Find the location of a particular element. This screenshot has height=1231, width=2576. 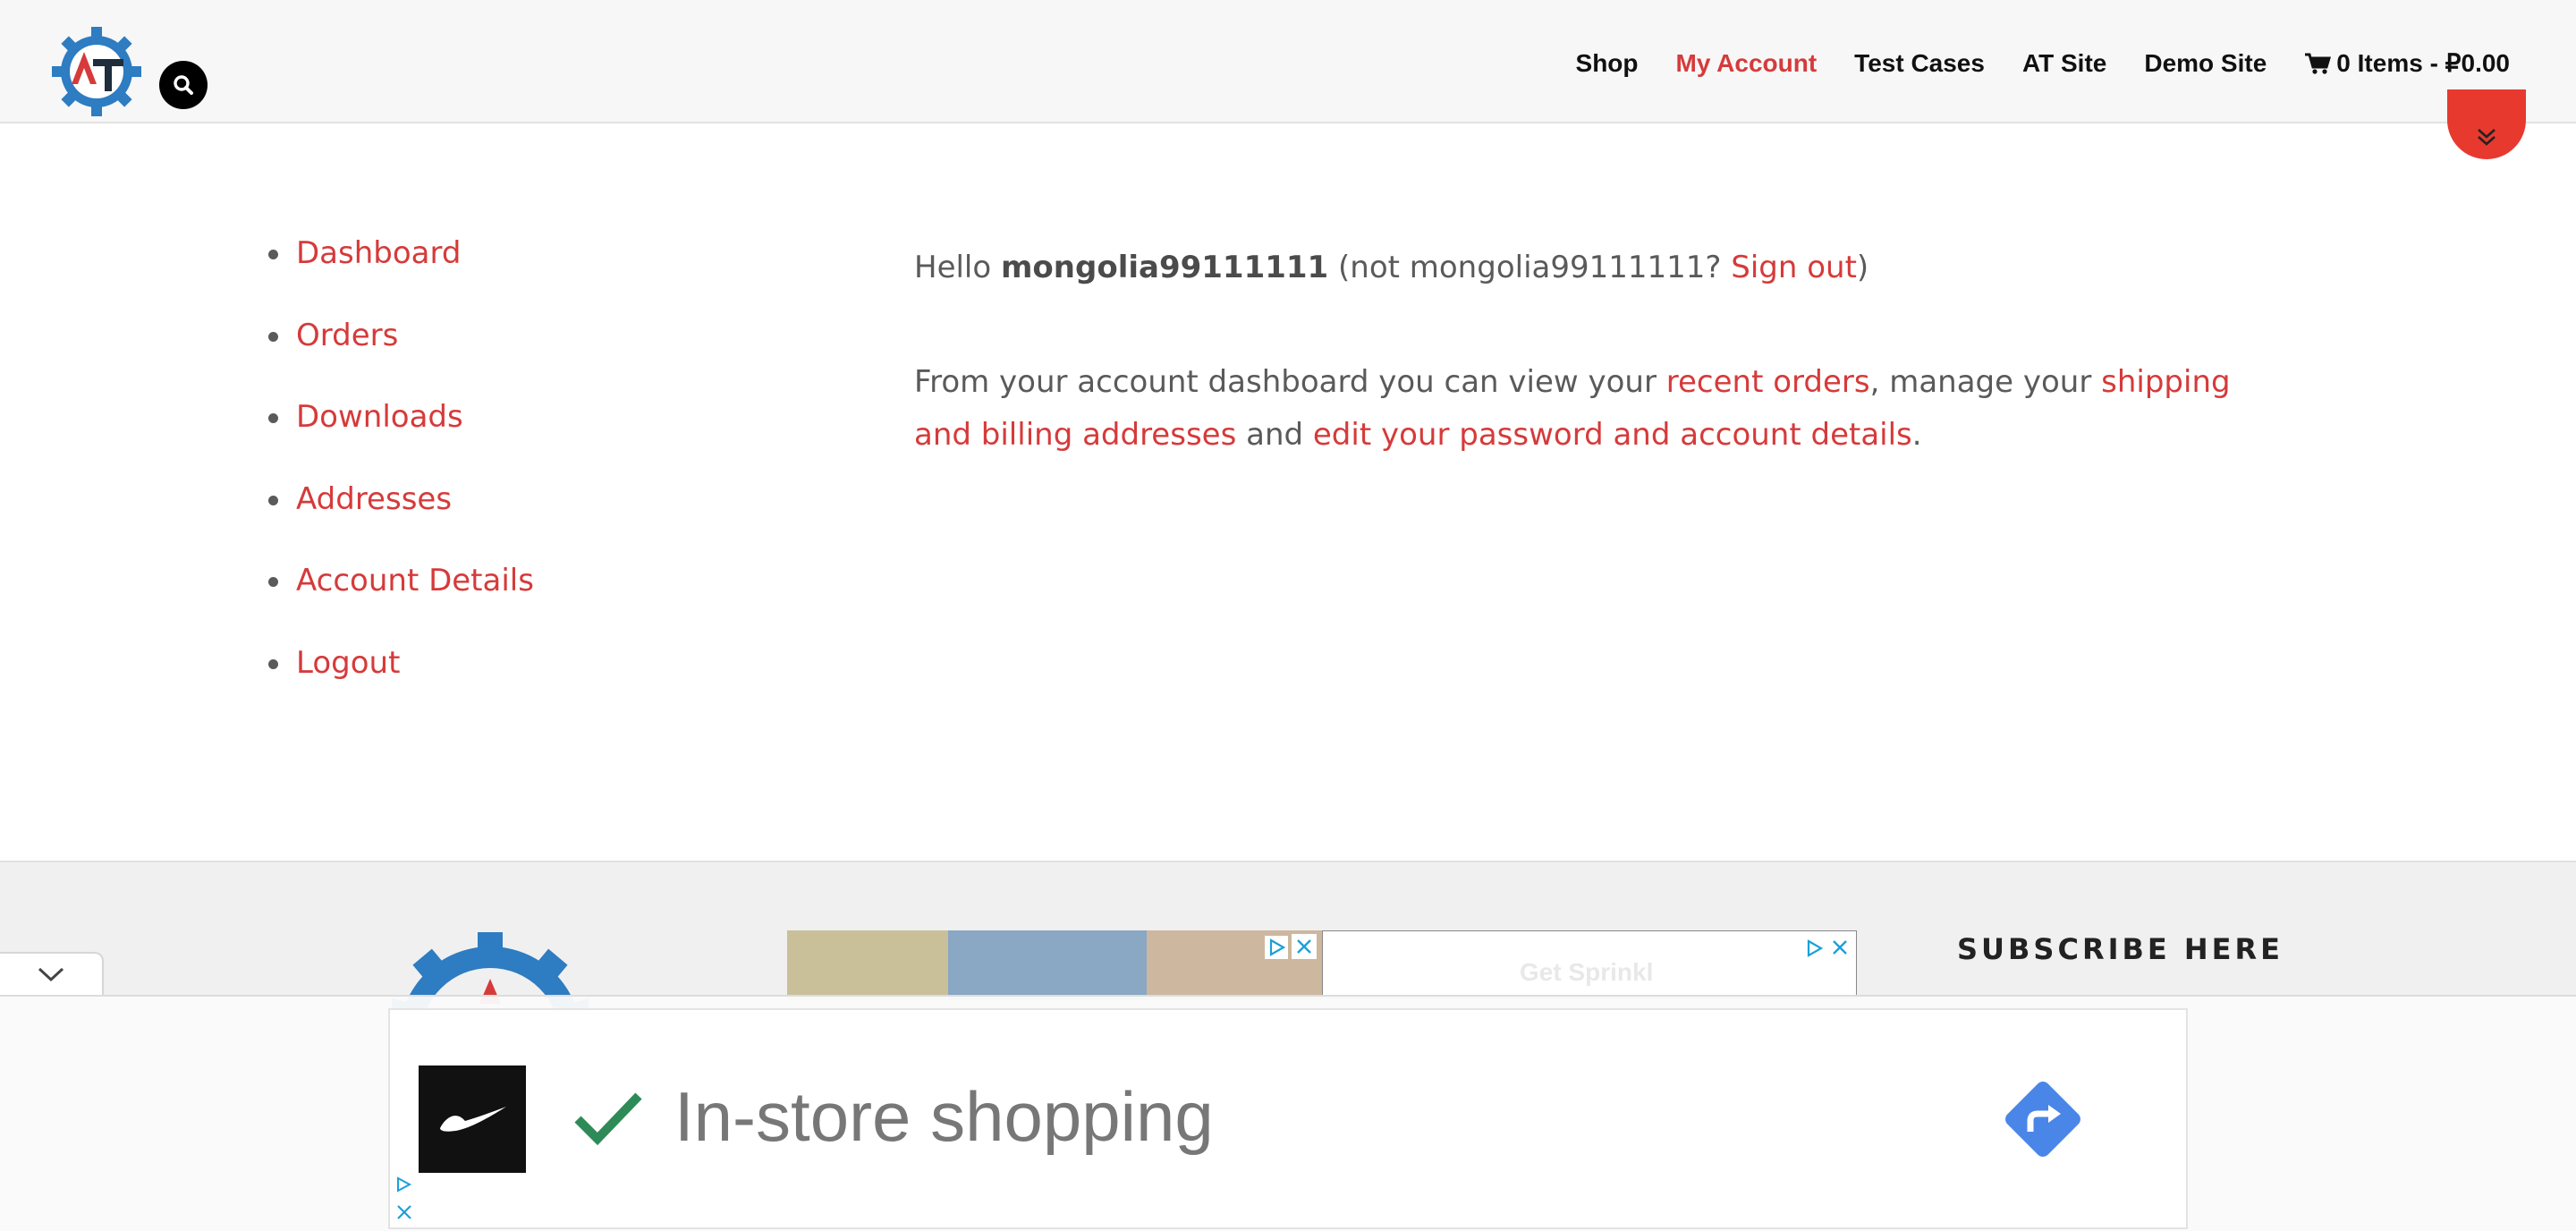

swoosh-graphic is located at coordinates (473, 1119).